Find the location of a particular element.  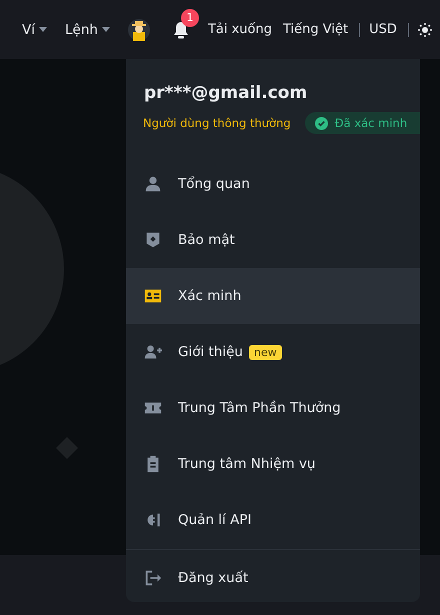

nav-link: Tiếng Việt is located at coordinates (315, 29).